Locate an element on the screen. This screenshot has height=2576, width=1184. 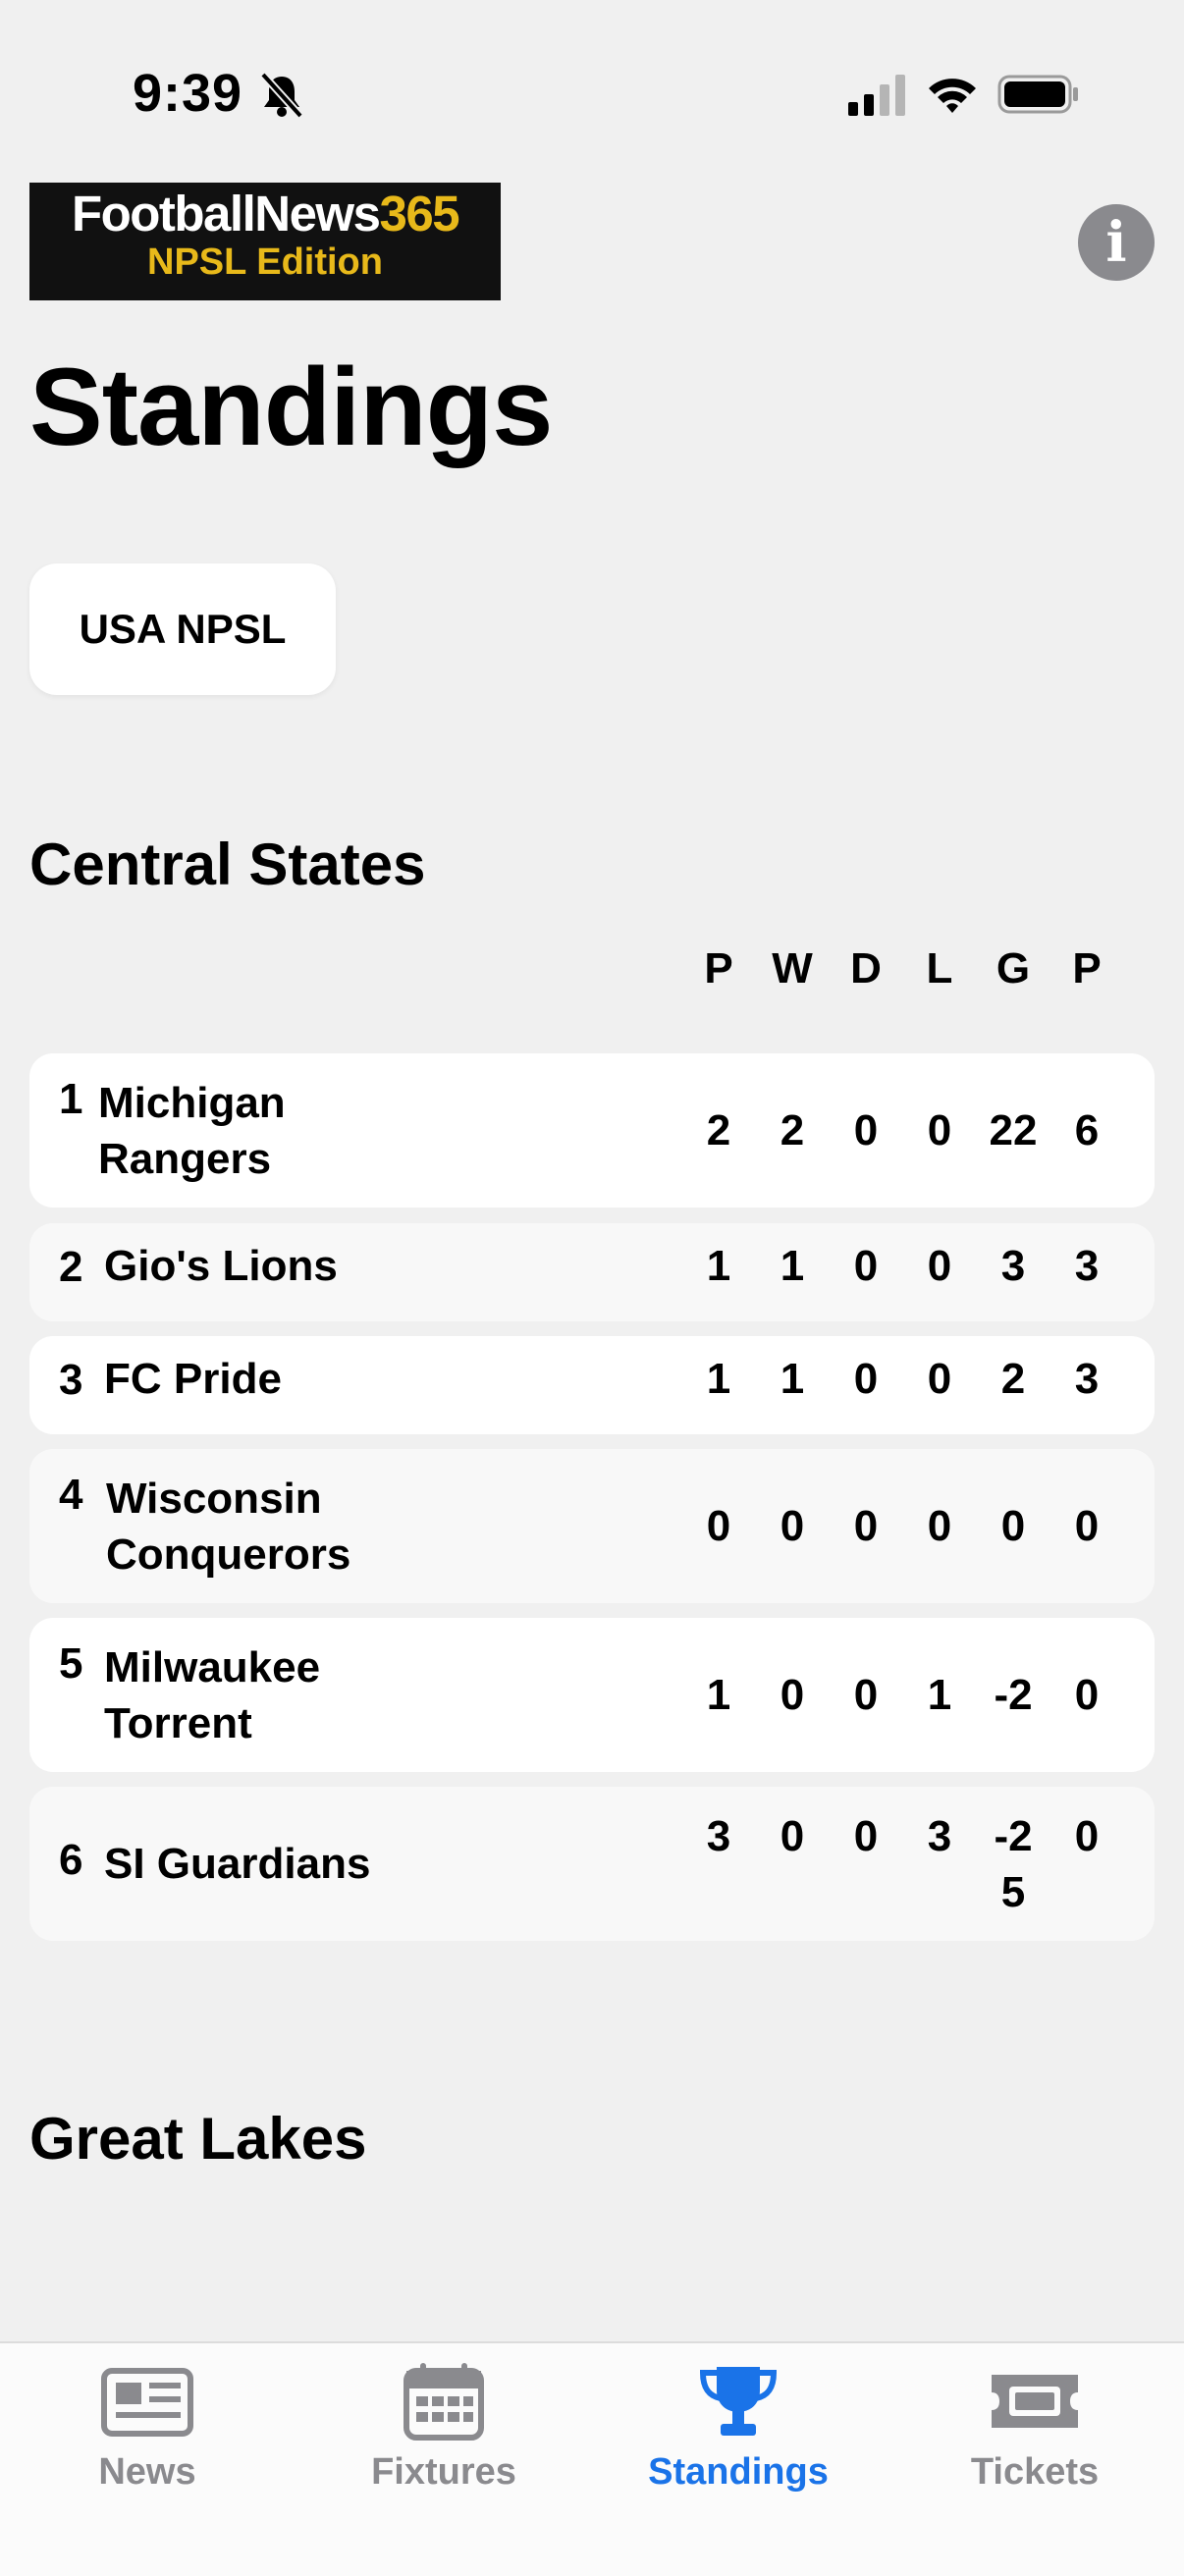
newspaper-icon is located at coordinates (147, 2402).